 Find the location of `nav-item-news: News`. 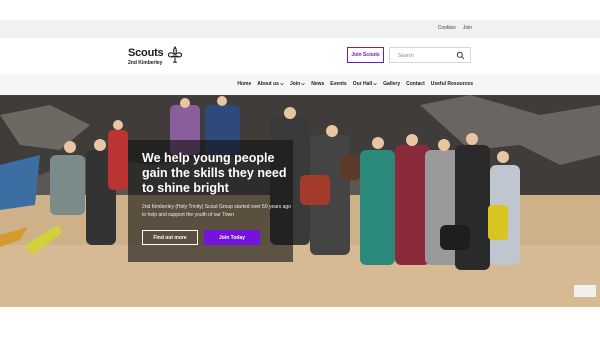

nav-item-news: News is located at coordinates (317, 84).